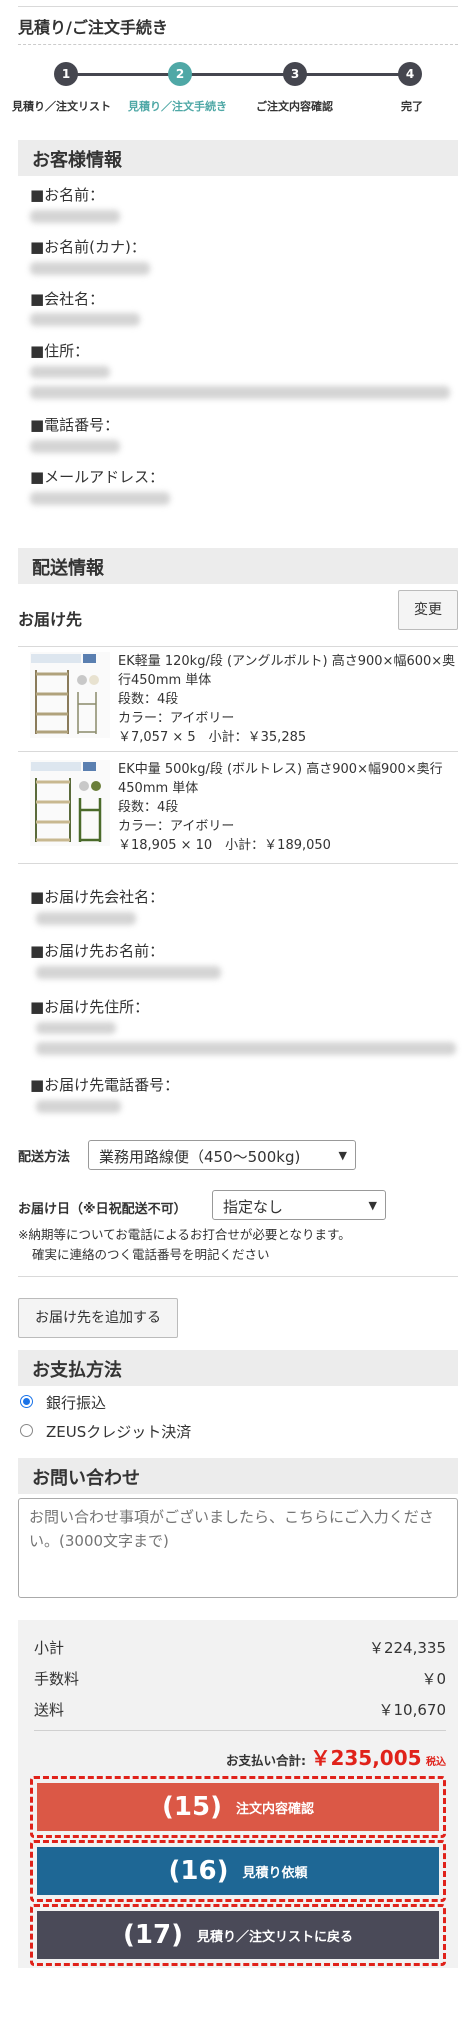 Image resolution: width=476 pixels, height=2020 pixels. What do you see at coordinates (90, 1007) in the screenshot?
I see `dest-address-label: ■お届け先住所：` at bounding box center [90, 1007].